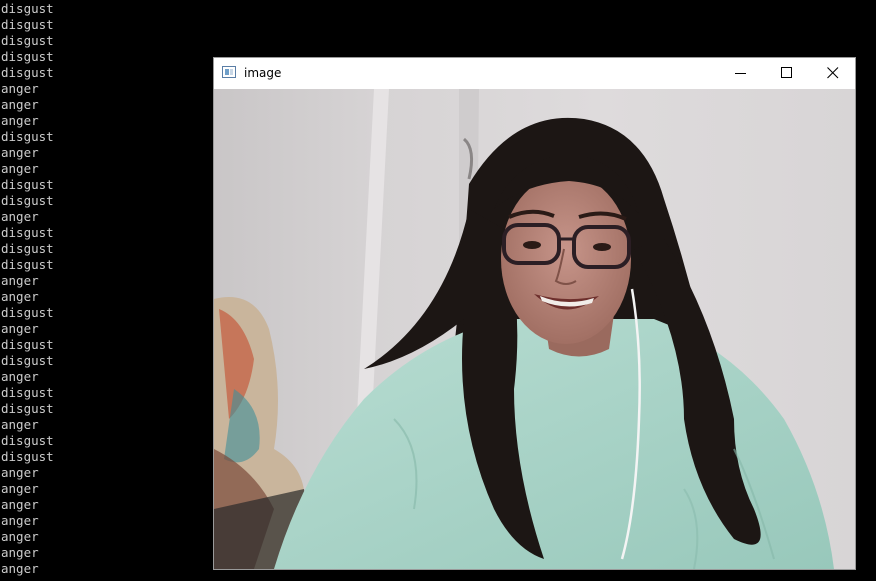  I want to click on minimize-button, so click(741, 73).